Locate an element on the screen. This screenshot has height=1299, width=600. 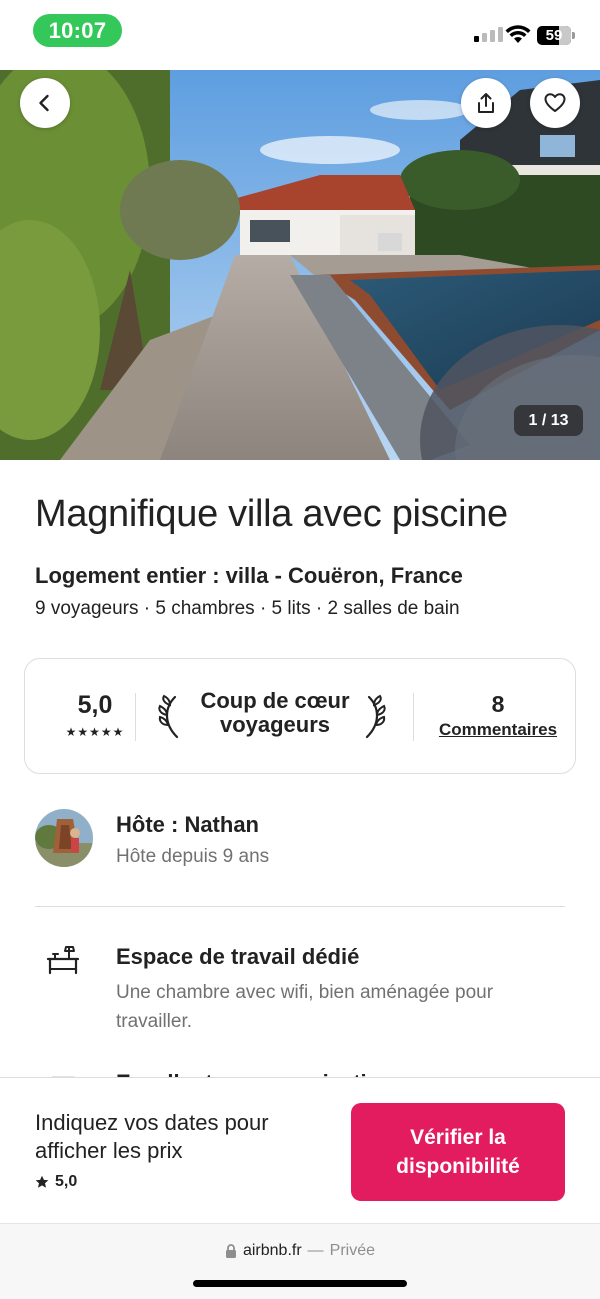
reviews-link: Commentaires is located at coordinates (498, 730).